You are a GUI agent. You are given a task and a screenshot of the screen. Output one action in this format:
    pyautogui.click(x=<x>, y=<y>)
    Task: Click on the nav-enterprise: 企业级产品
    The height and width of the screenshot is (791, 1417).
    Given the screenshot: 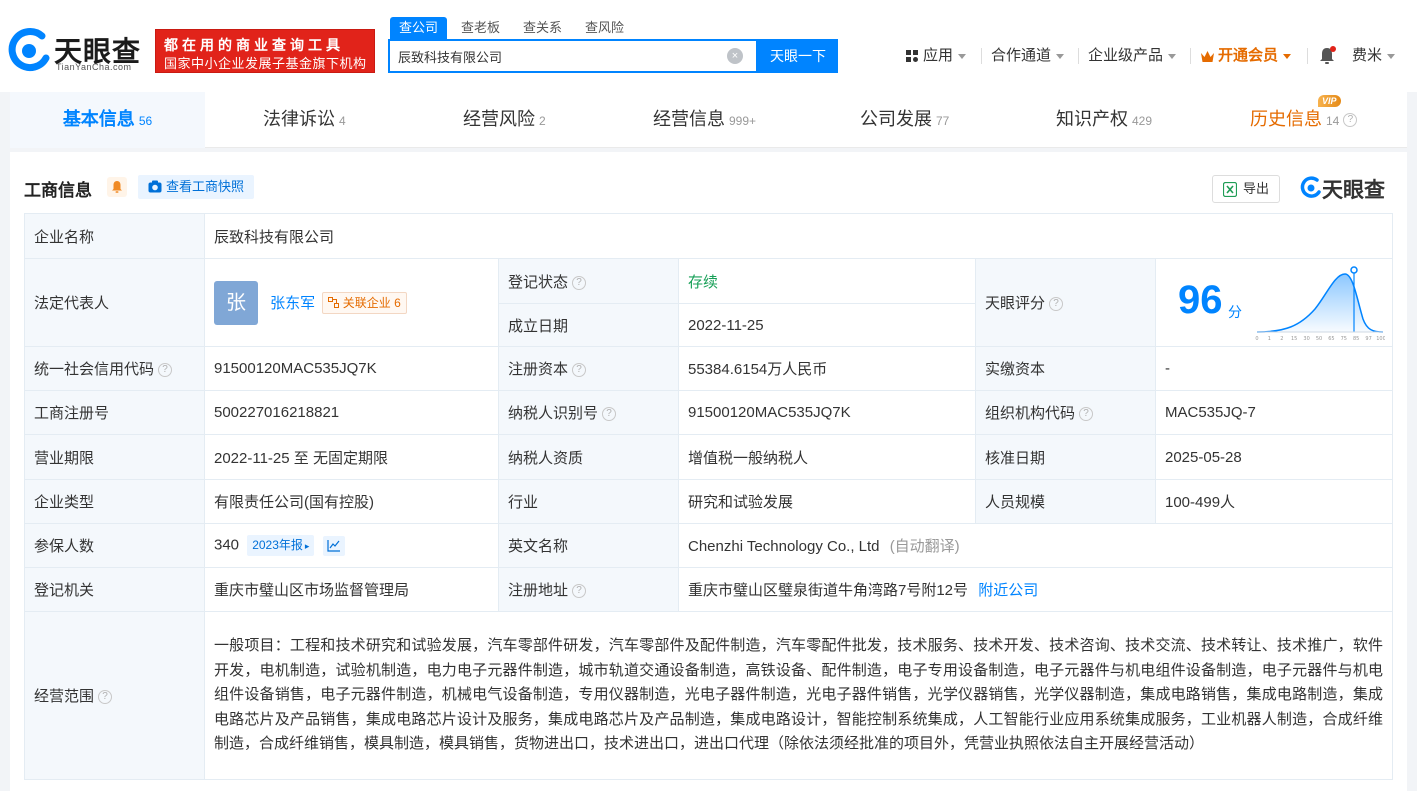 What is the action you would take?
    pyautogui.click(x=1132, y=56)
    